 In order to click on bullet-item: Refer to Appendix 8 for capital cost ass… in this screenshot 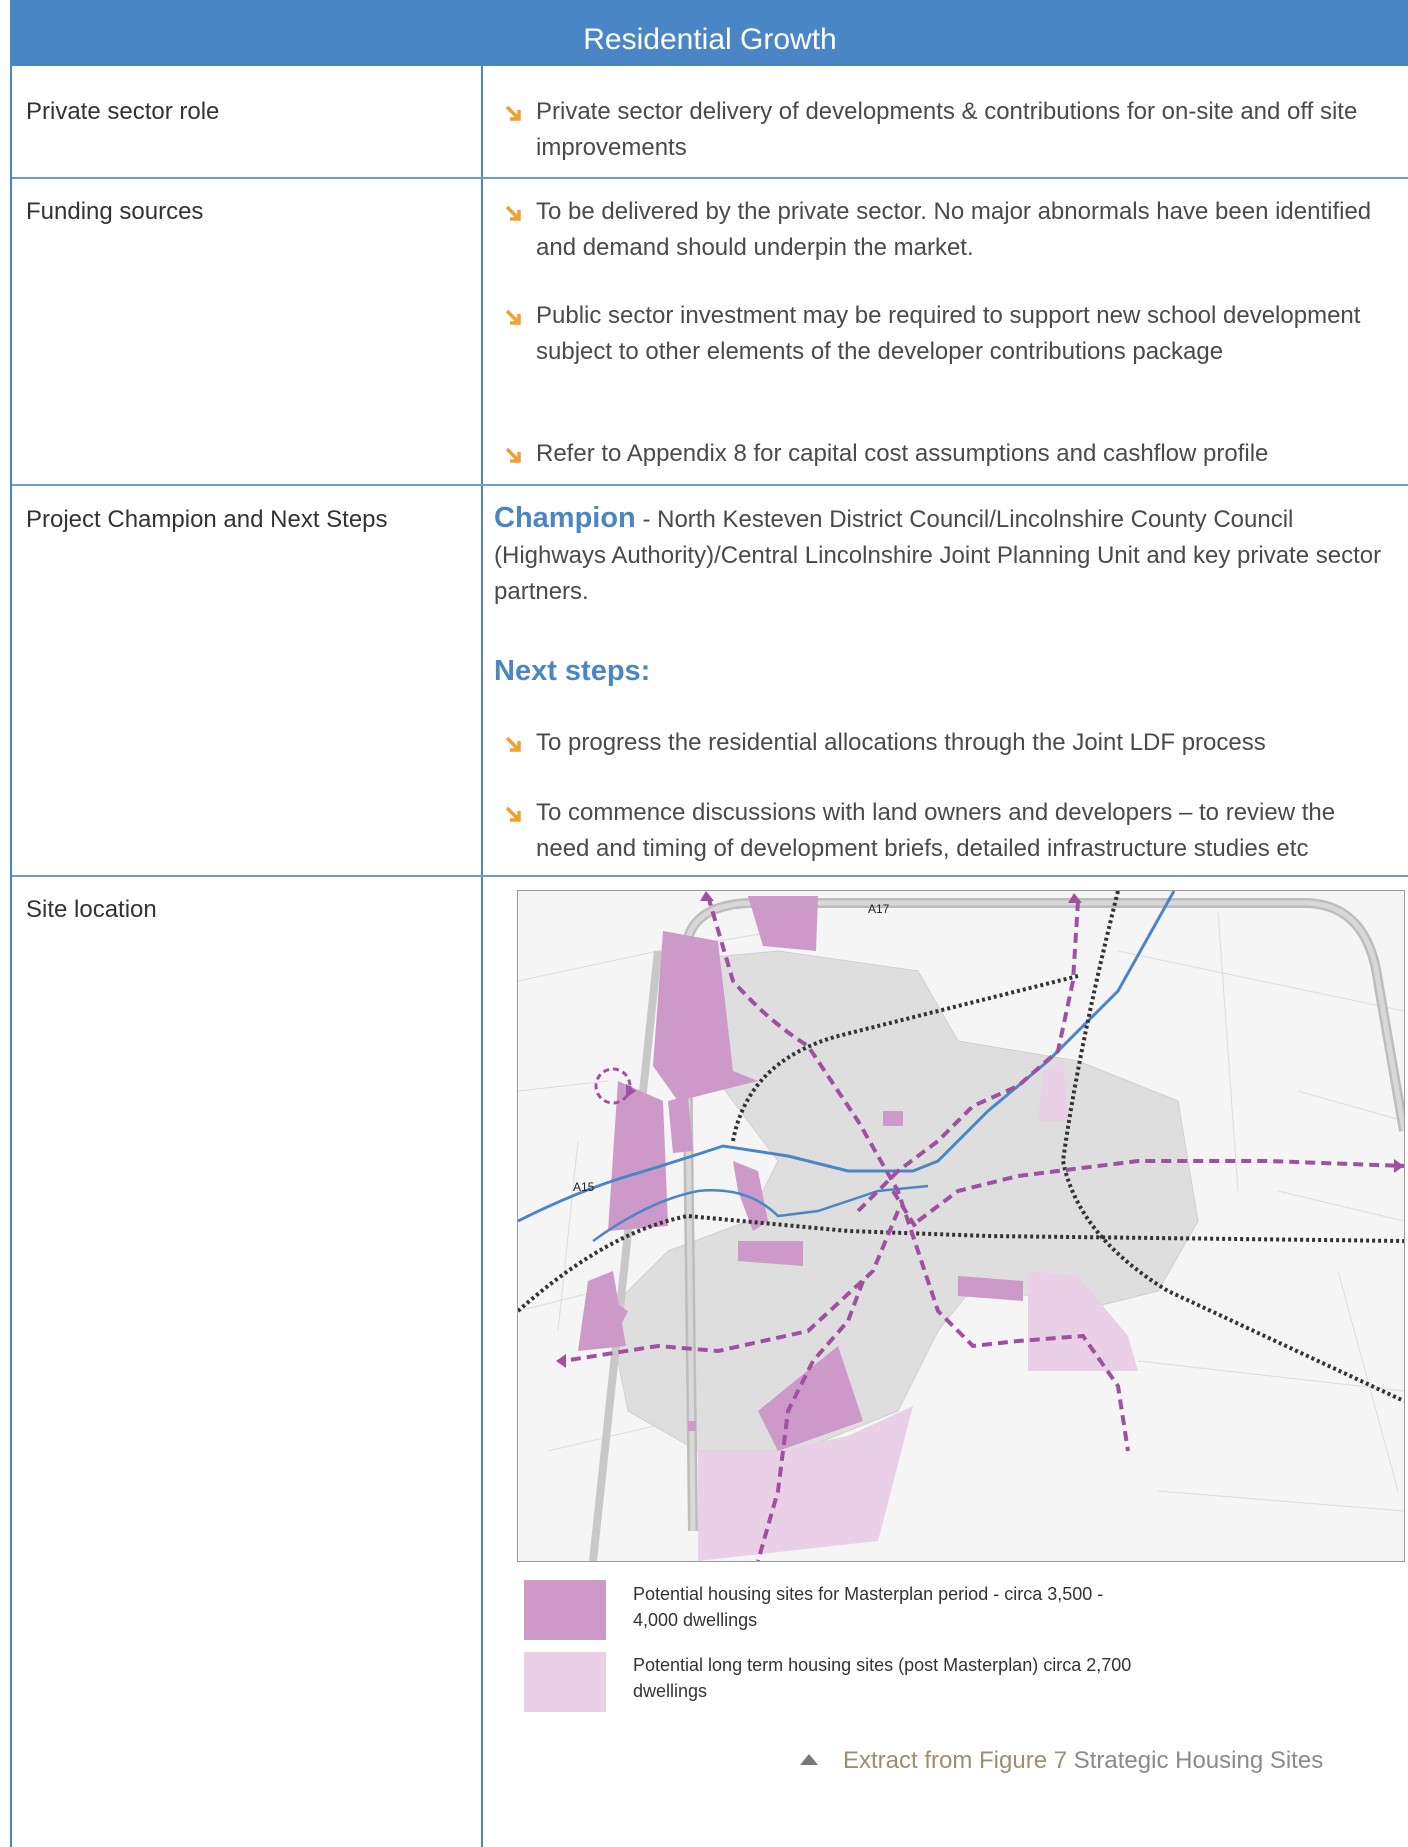, I will do `click(939, 454)`.